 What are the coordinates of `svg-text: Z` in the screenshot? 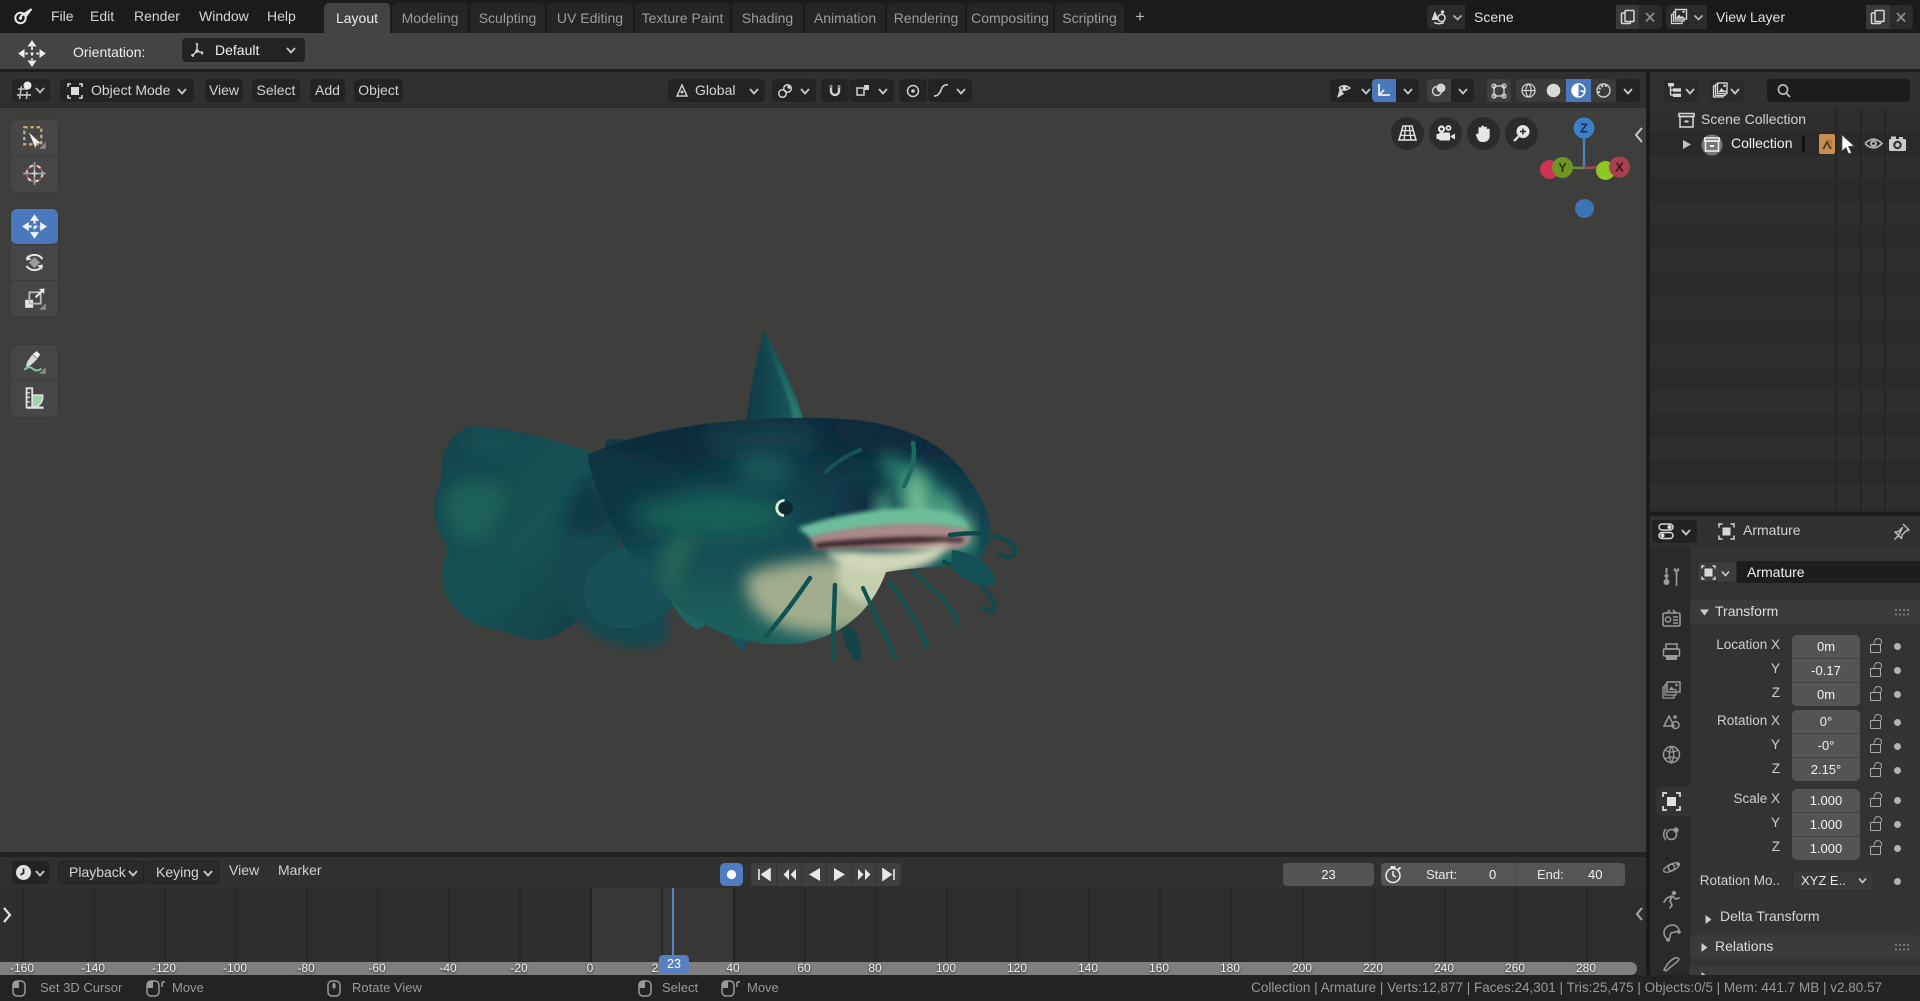 It's located at (1584, 128).